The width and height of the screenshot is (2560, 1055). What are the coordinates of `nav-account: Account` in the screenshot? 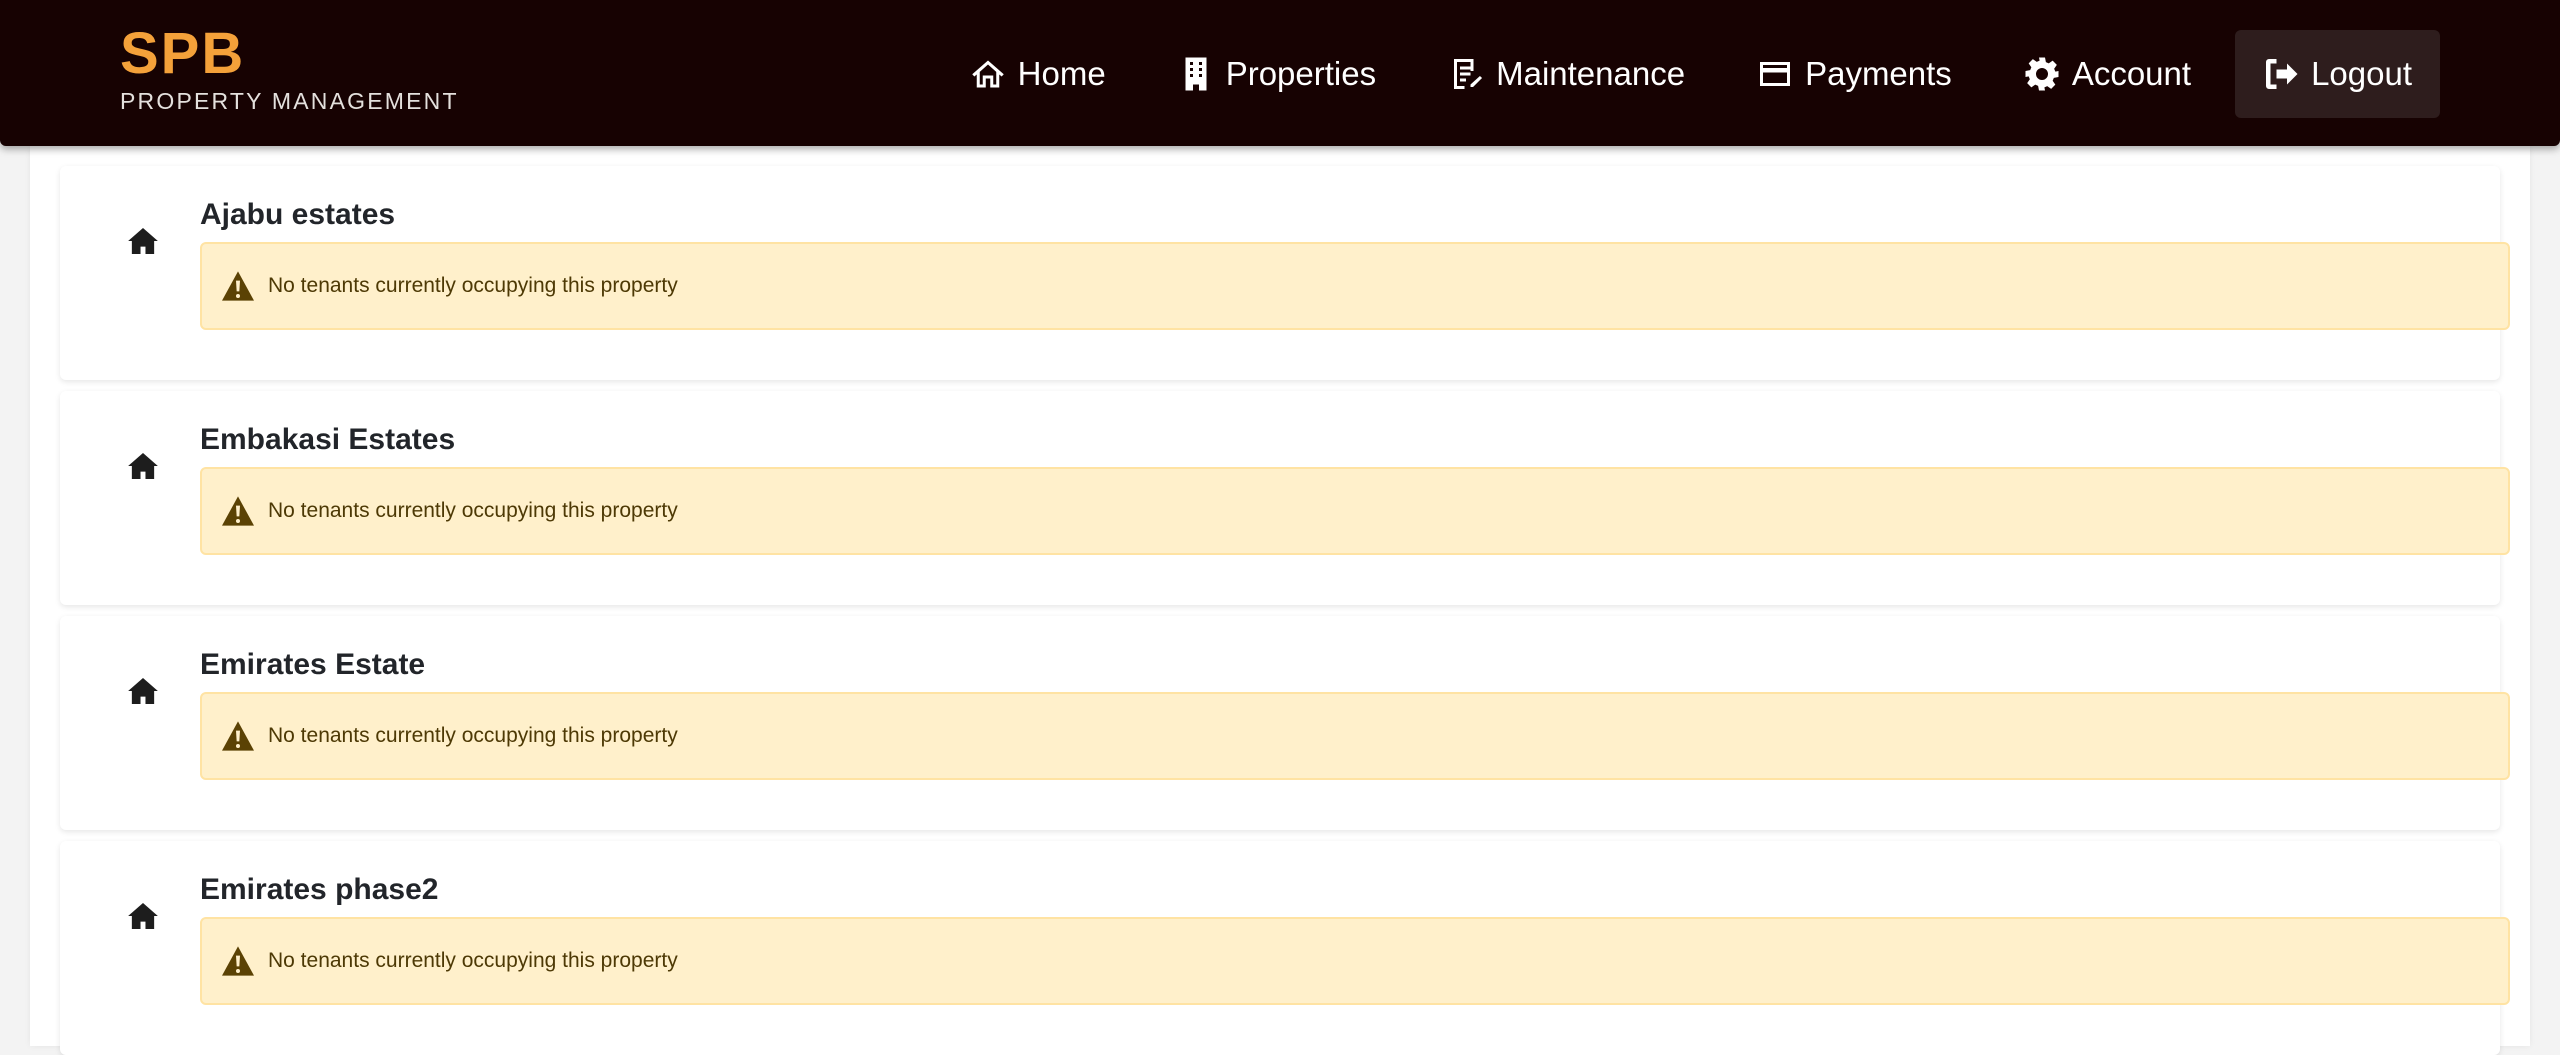 It's located at (2107, 74).